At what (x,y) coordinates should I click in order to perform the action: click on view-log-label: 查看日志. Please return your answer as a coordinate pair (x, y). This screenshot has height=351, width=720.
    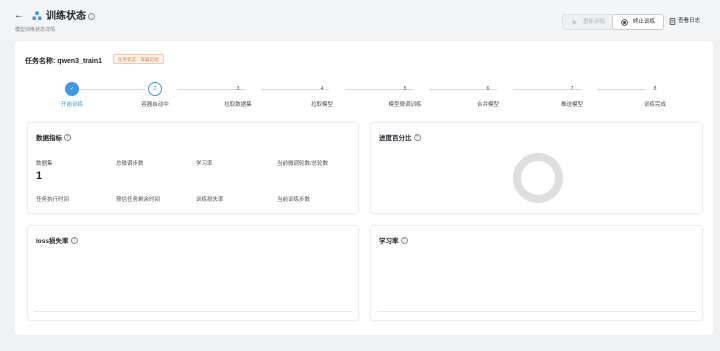
    Looking at the image, I should click on (689, 21).